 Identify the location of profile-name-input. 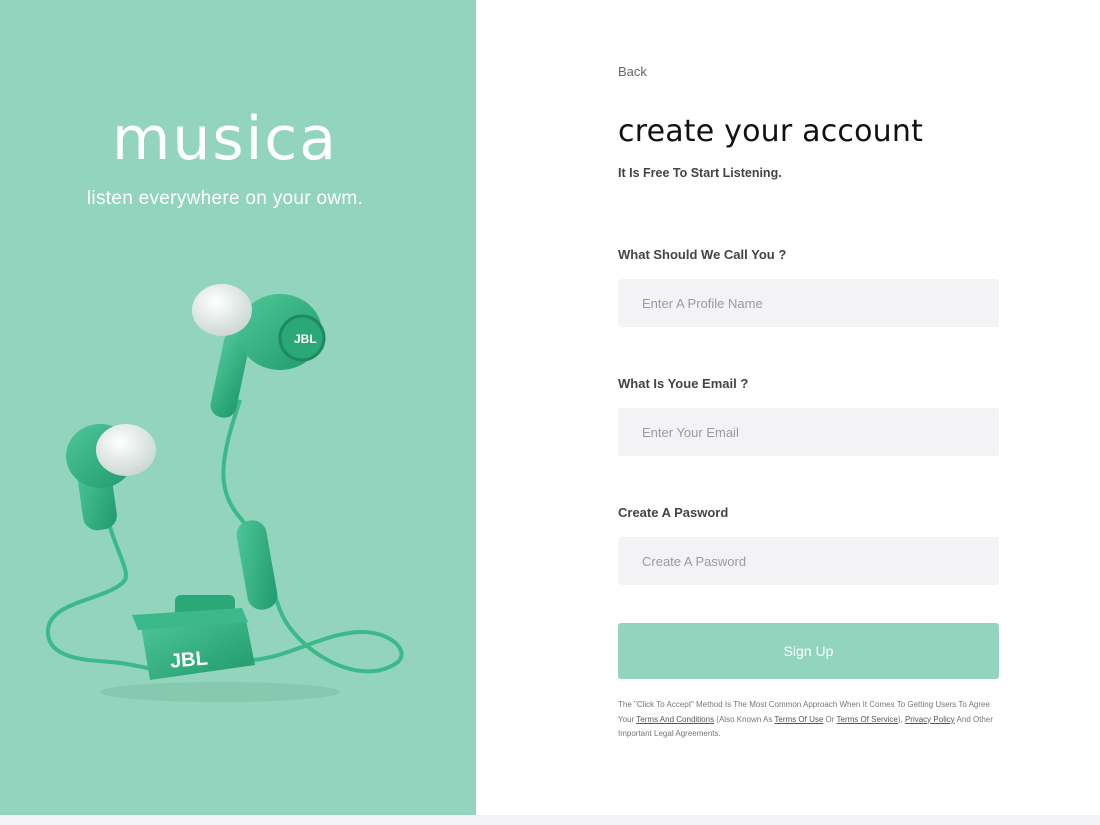
(808, 303).